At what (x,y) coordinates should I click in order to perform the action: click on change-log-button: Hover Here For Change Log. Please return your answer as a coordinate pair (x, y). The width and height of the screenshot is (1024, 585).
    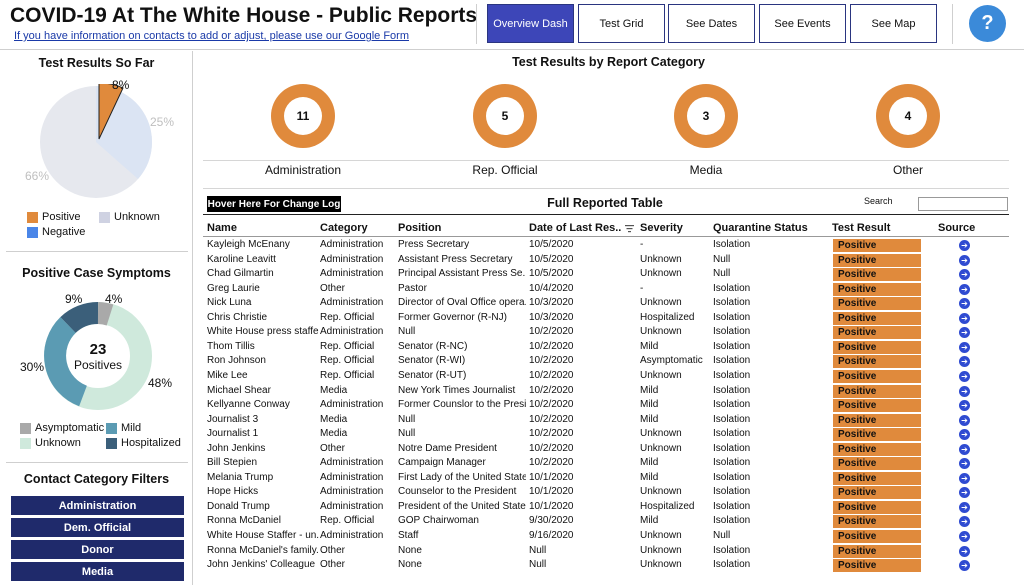
    Looking at the image, I should click on (274, 204).